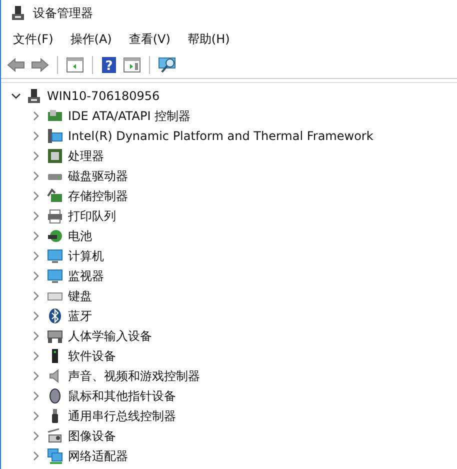 This screenshot has width=457, height=469. I want to click on tree-item: 鼠标和其他指针设备, so click(122, 396).